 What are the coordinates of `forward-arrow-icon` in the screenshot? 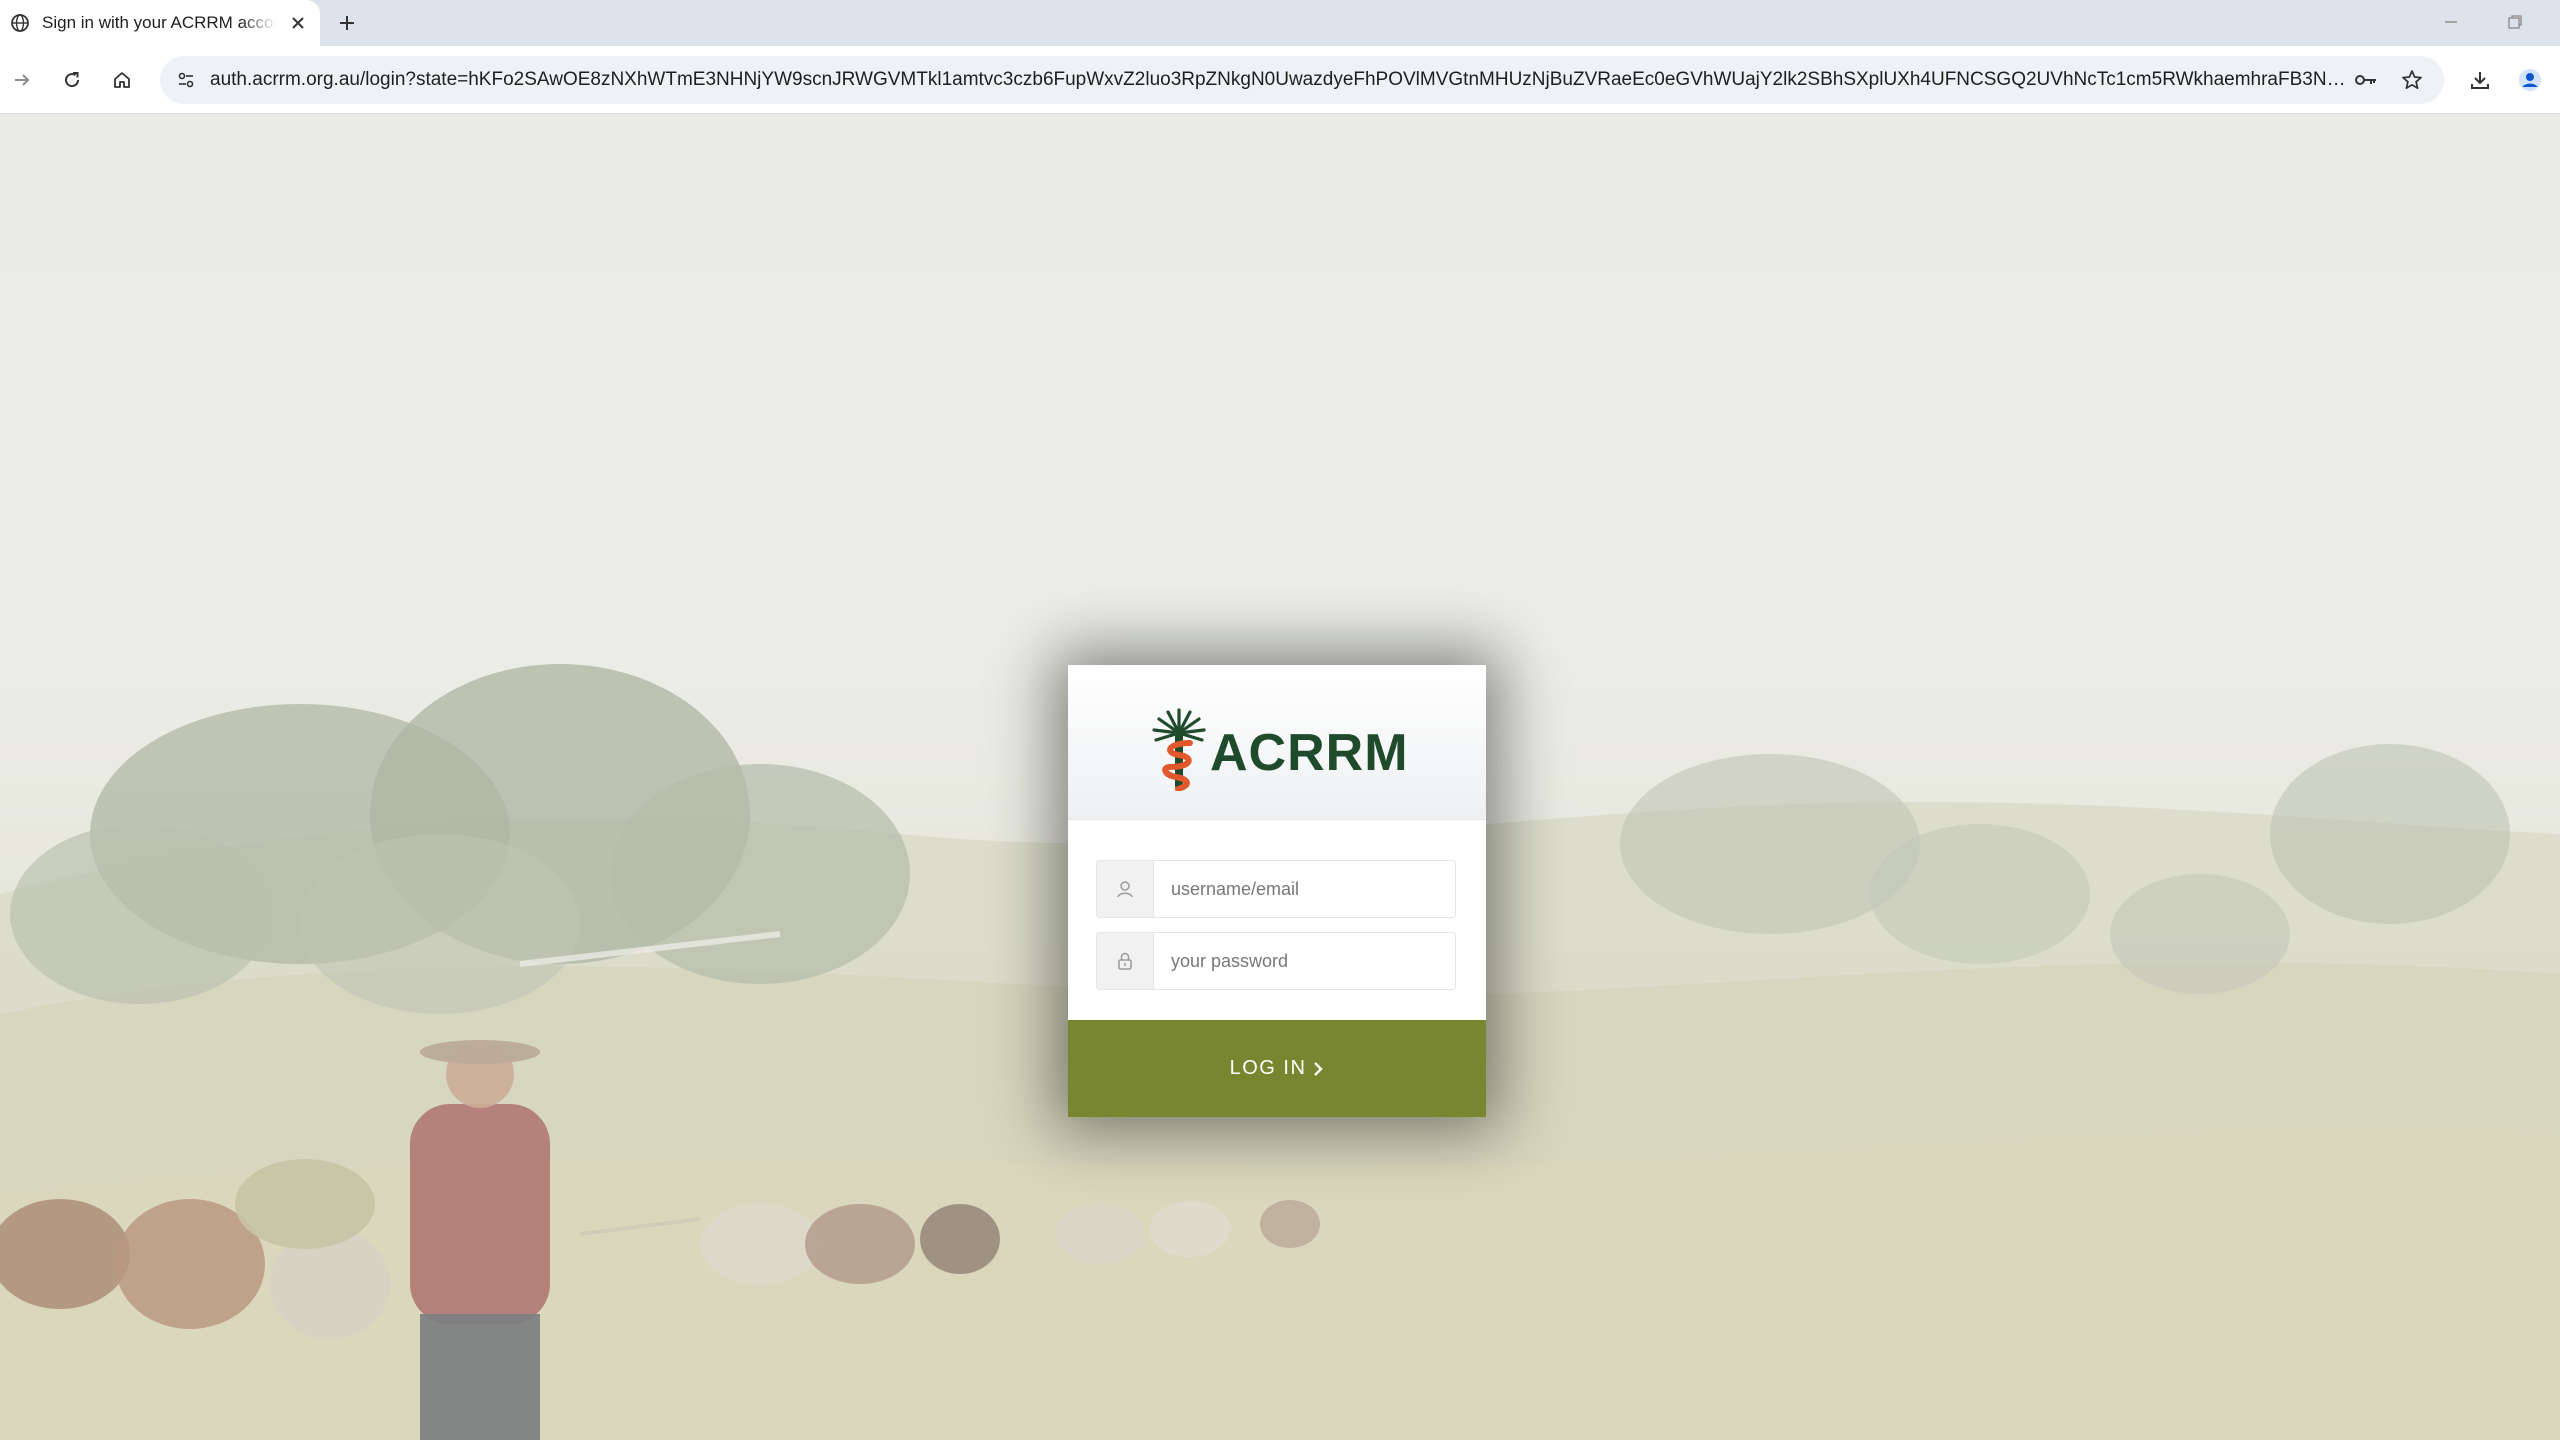 It's located at (22, 80).